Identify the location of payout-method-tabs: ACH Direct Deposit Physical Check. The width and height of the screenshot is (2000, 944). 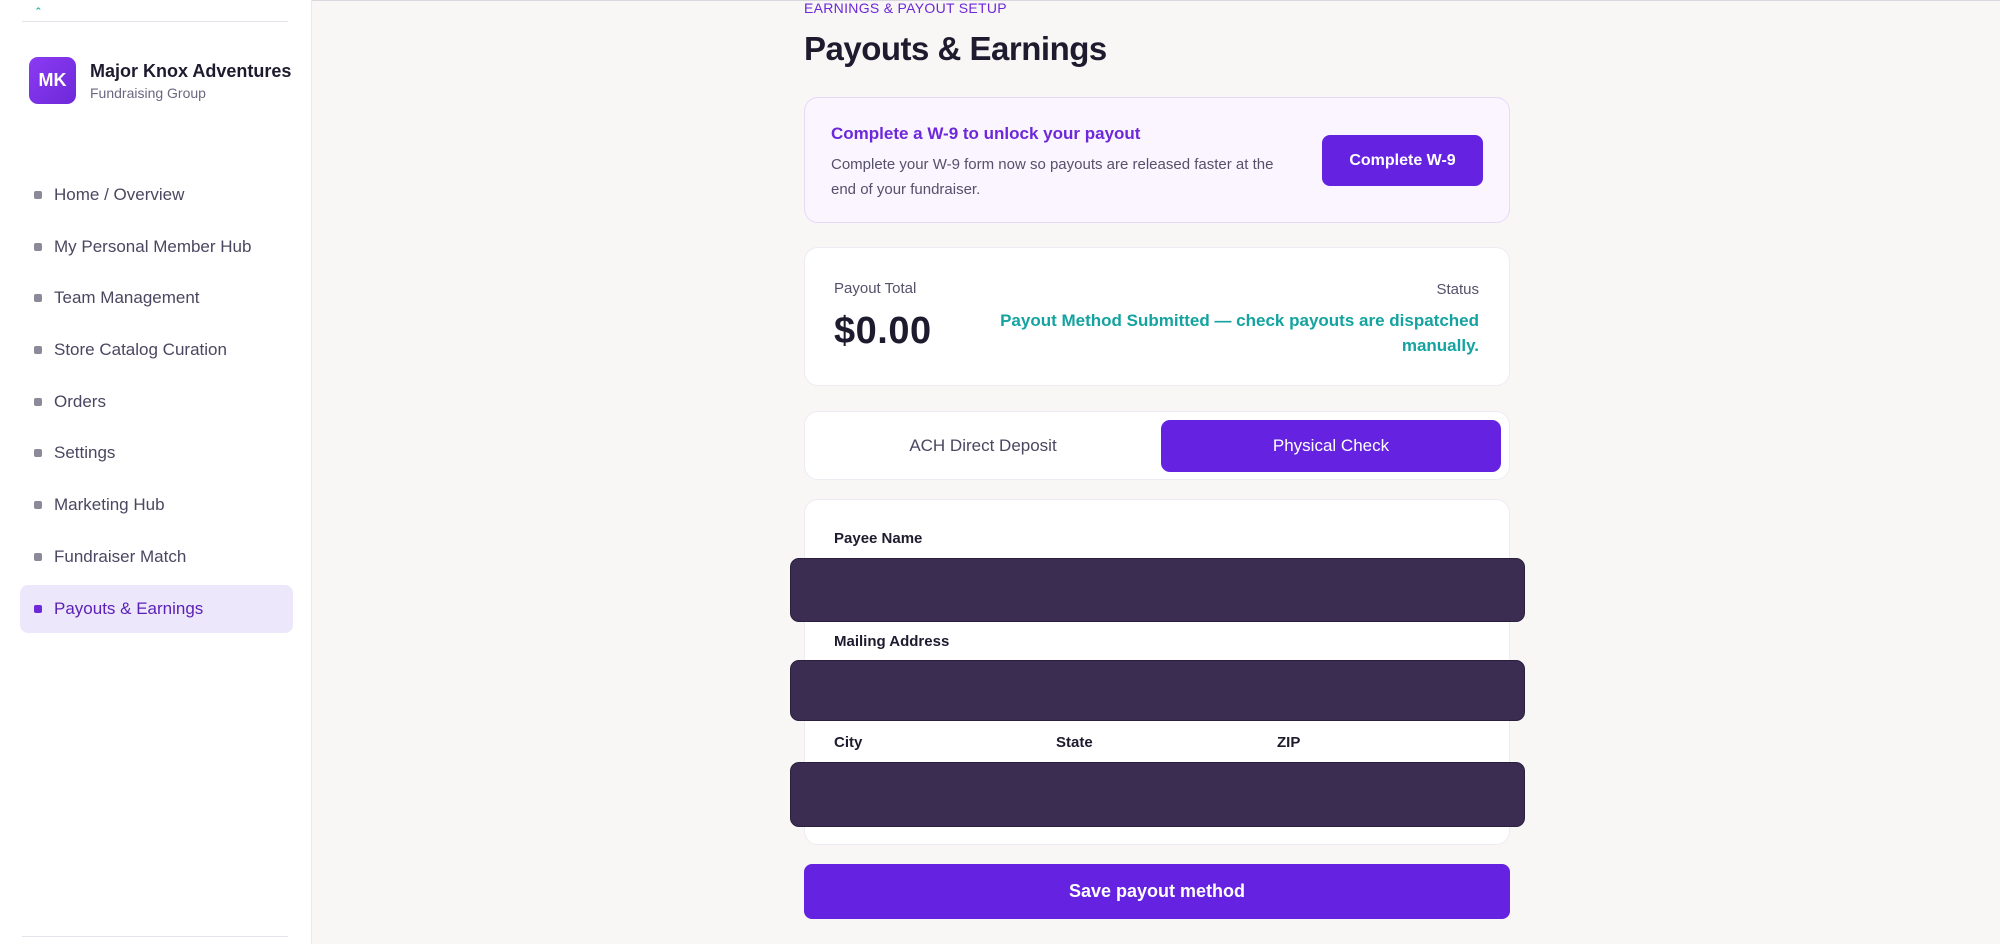
(1157, 445).